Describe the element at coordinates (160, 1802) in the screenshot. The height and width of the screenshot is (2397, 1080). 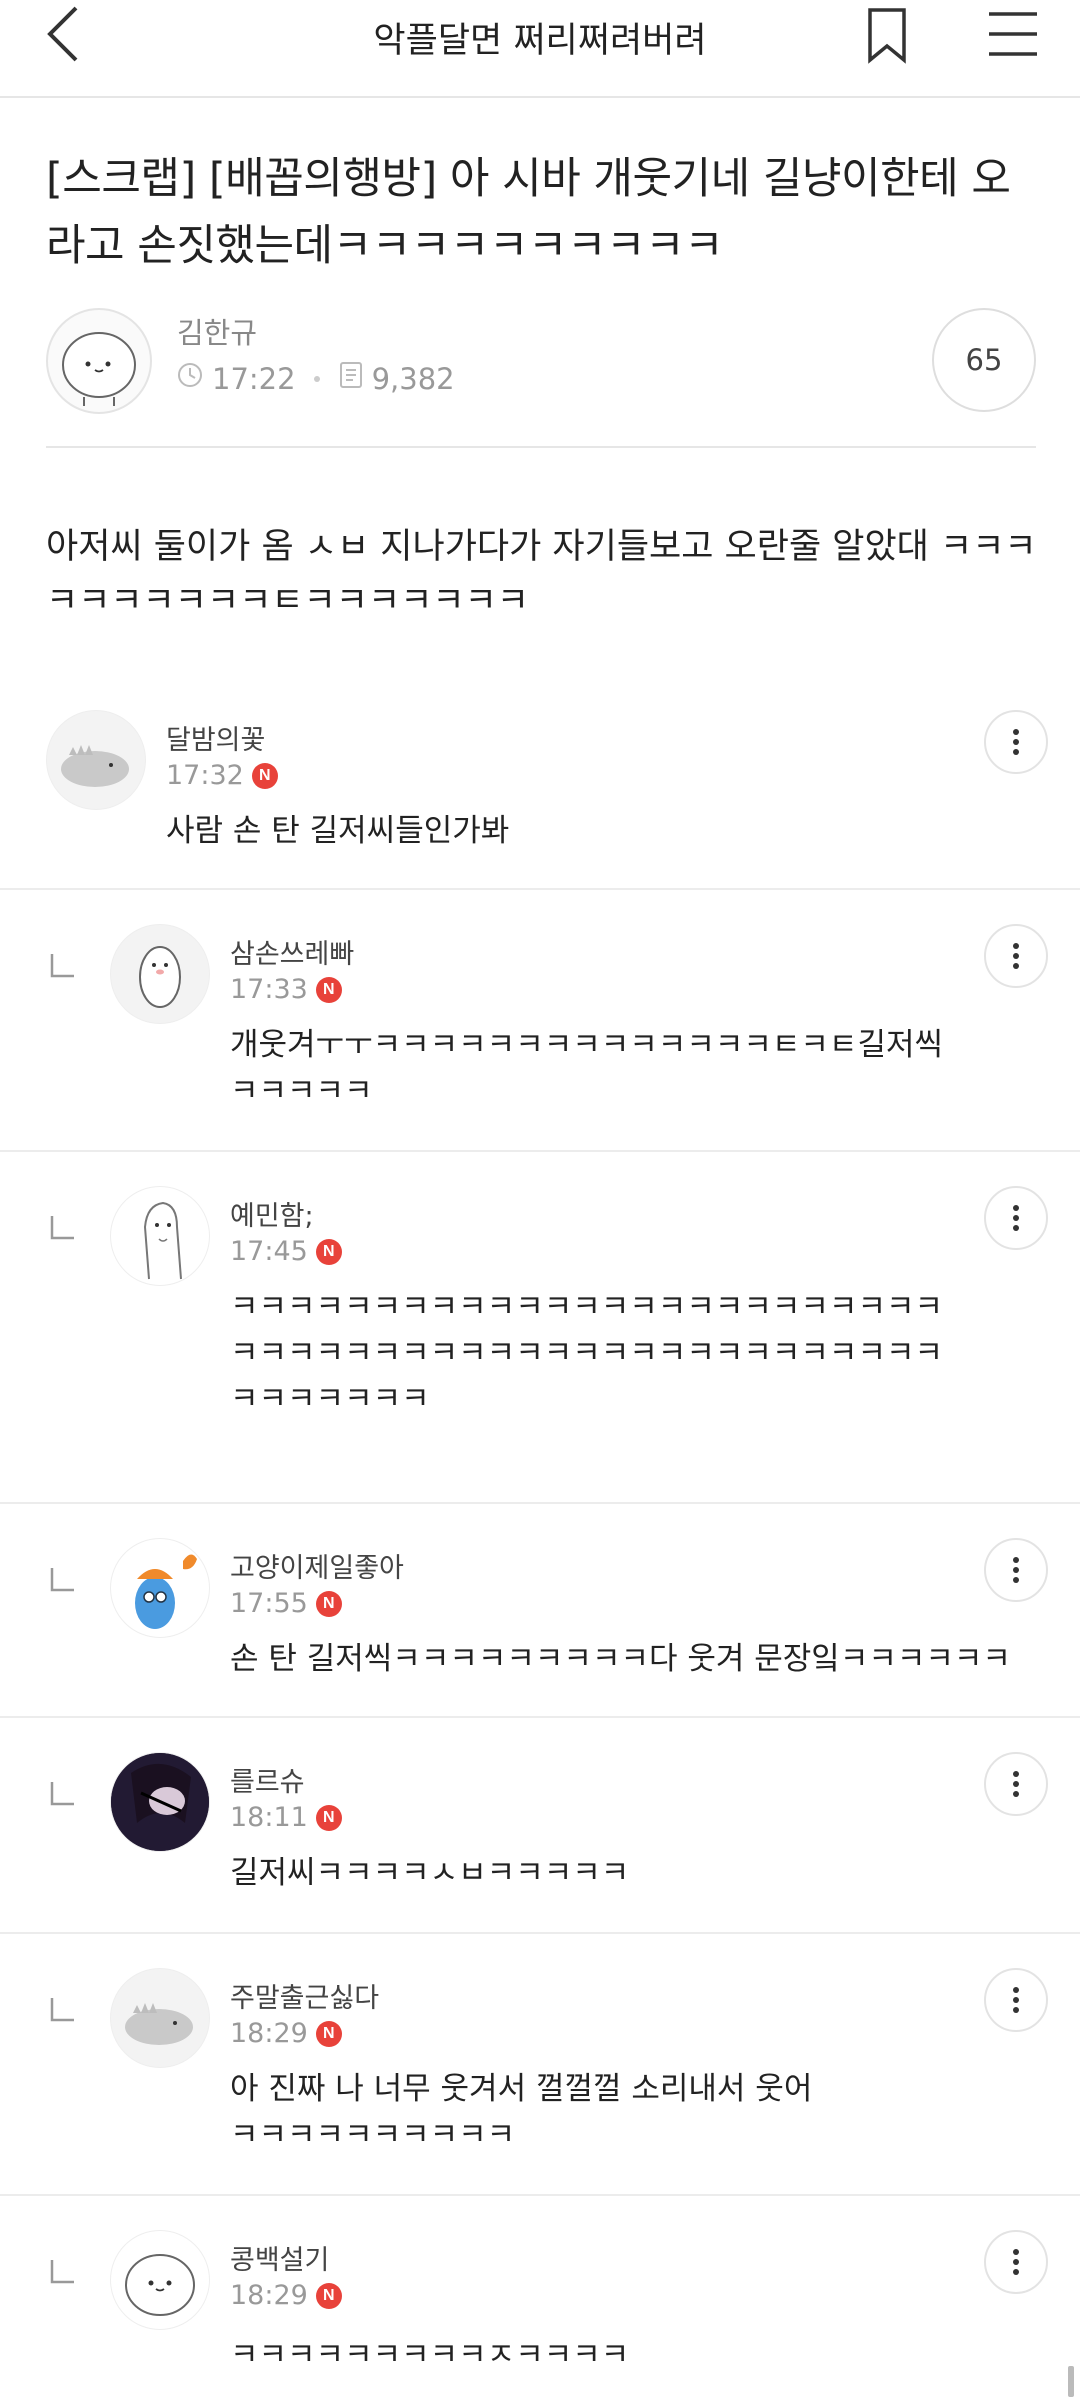
I see `anime-avatar` at that location.